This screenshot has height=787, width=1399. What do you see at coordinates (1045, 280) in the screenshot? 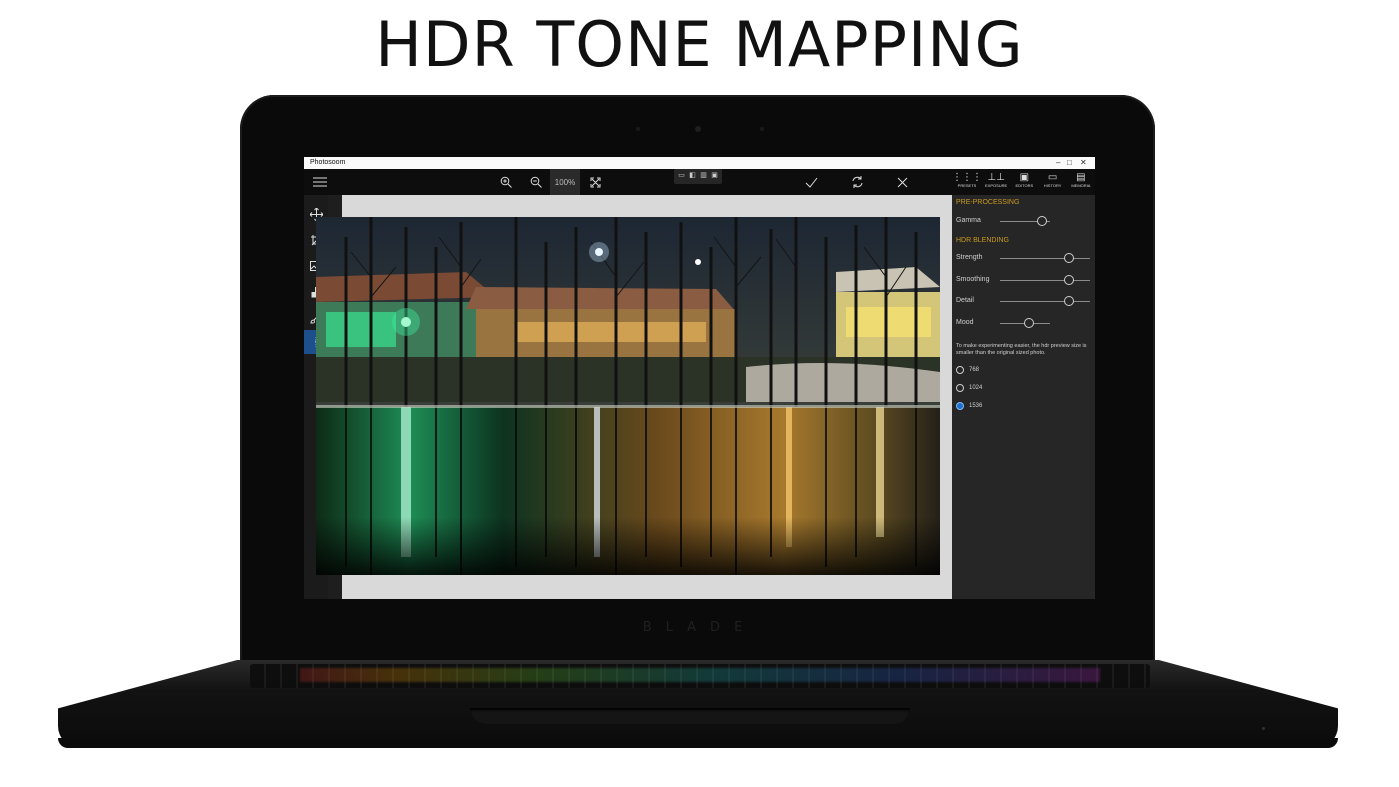
I see `smoothing-slider` at bounding box center [1045, 280].